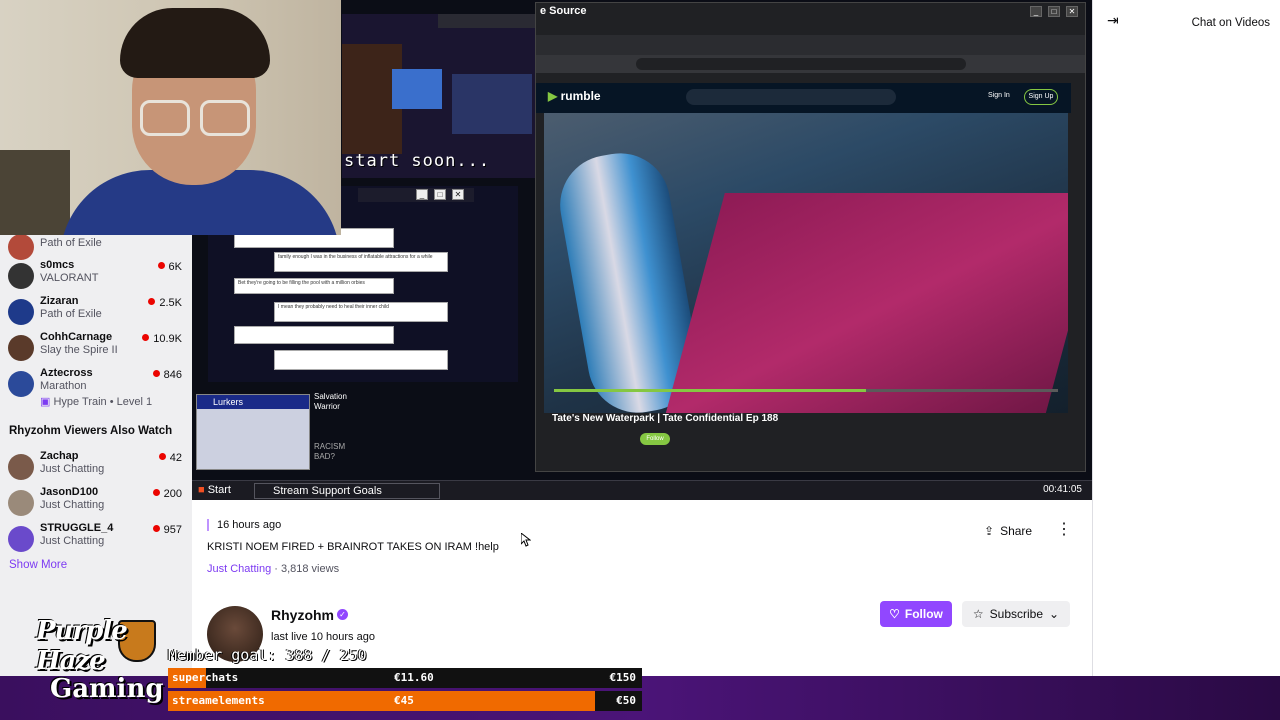 The width and height of the screenshot is (1280, 720). What do you see at coordinates (1186, 338) in the screenshot?
I see `chat-panel: ⇥ Chat on Videos` at bounding box center [1186, 338].